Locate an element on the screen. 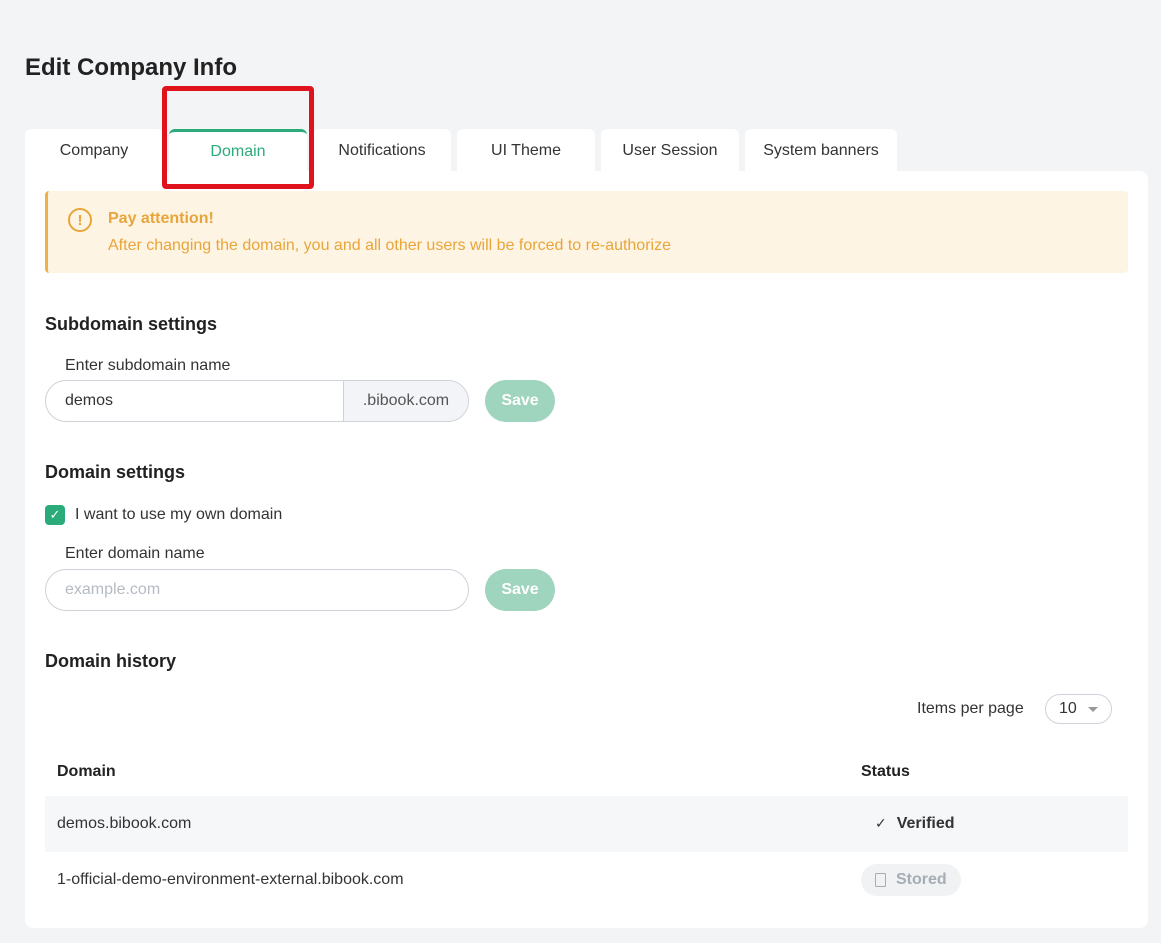 Image resolution: width=1161 pixels, height=943 pixels. status-badge-stored: Stored is located at coordinates (911, 880).